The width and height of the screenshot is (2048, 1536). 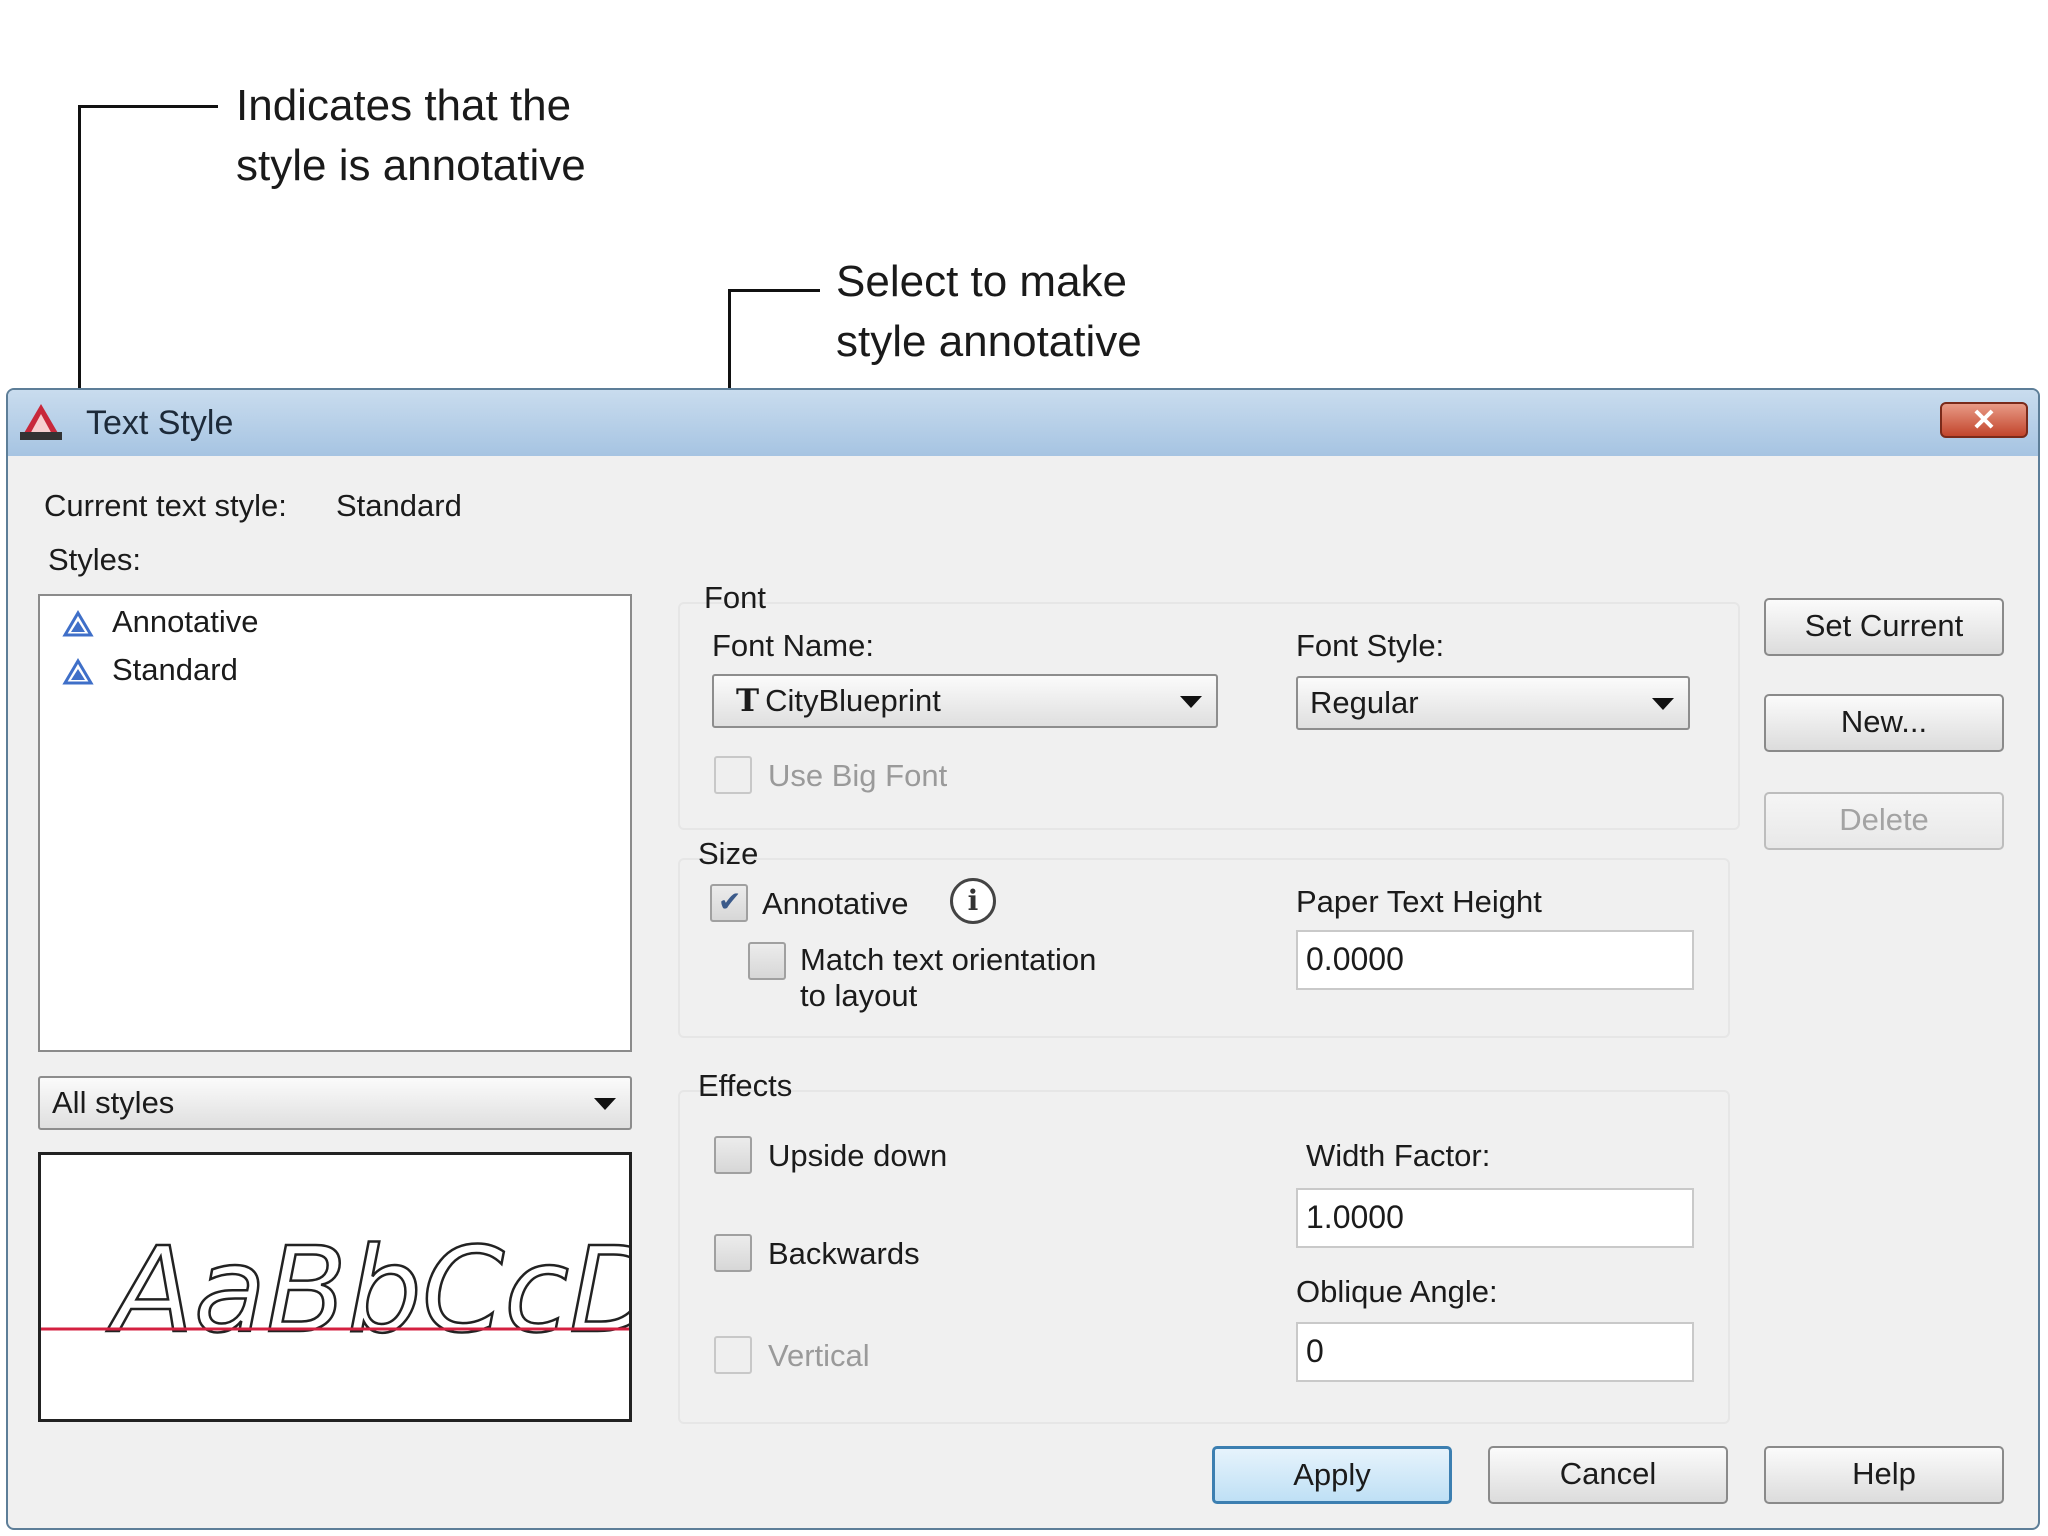 What do you see at coordinates (735, 597) in the screenshot?
I see `font-group-label: Font` at bounding box center [735, 597].